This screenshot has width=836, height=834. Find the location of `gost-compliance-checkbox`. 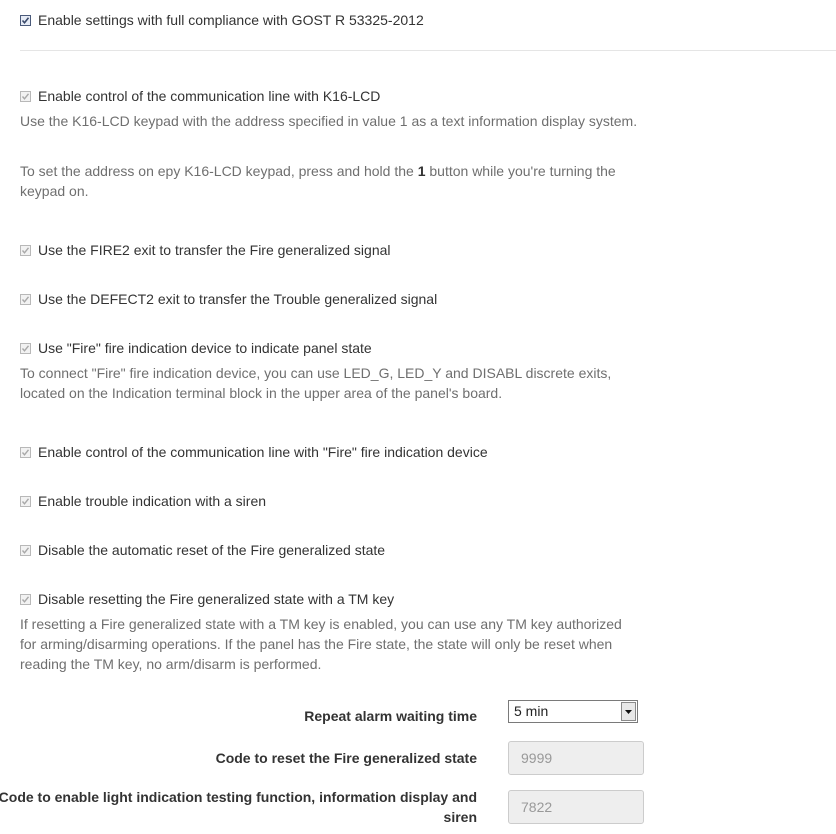

gost-compliance-checkbox is located at coordinates (25, 20).